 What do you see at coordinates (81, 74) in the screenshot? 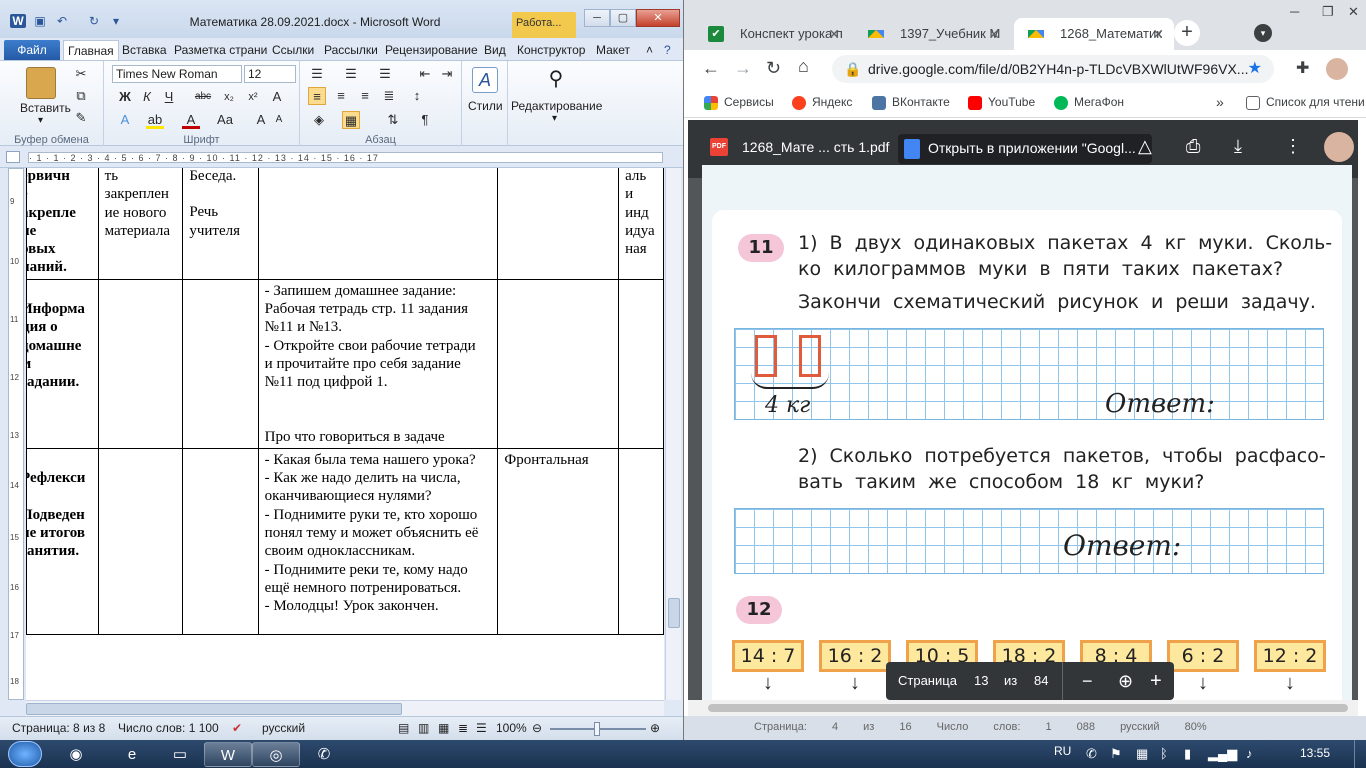
I see `cut-icon: ✂` at bounding box center [81, 74].